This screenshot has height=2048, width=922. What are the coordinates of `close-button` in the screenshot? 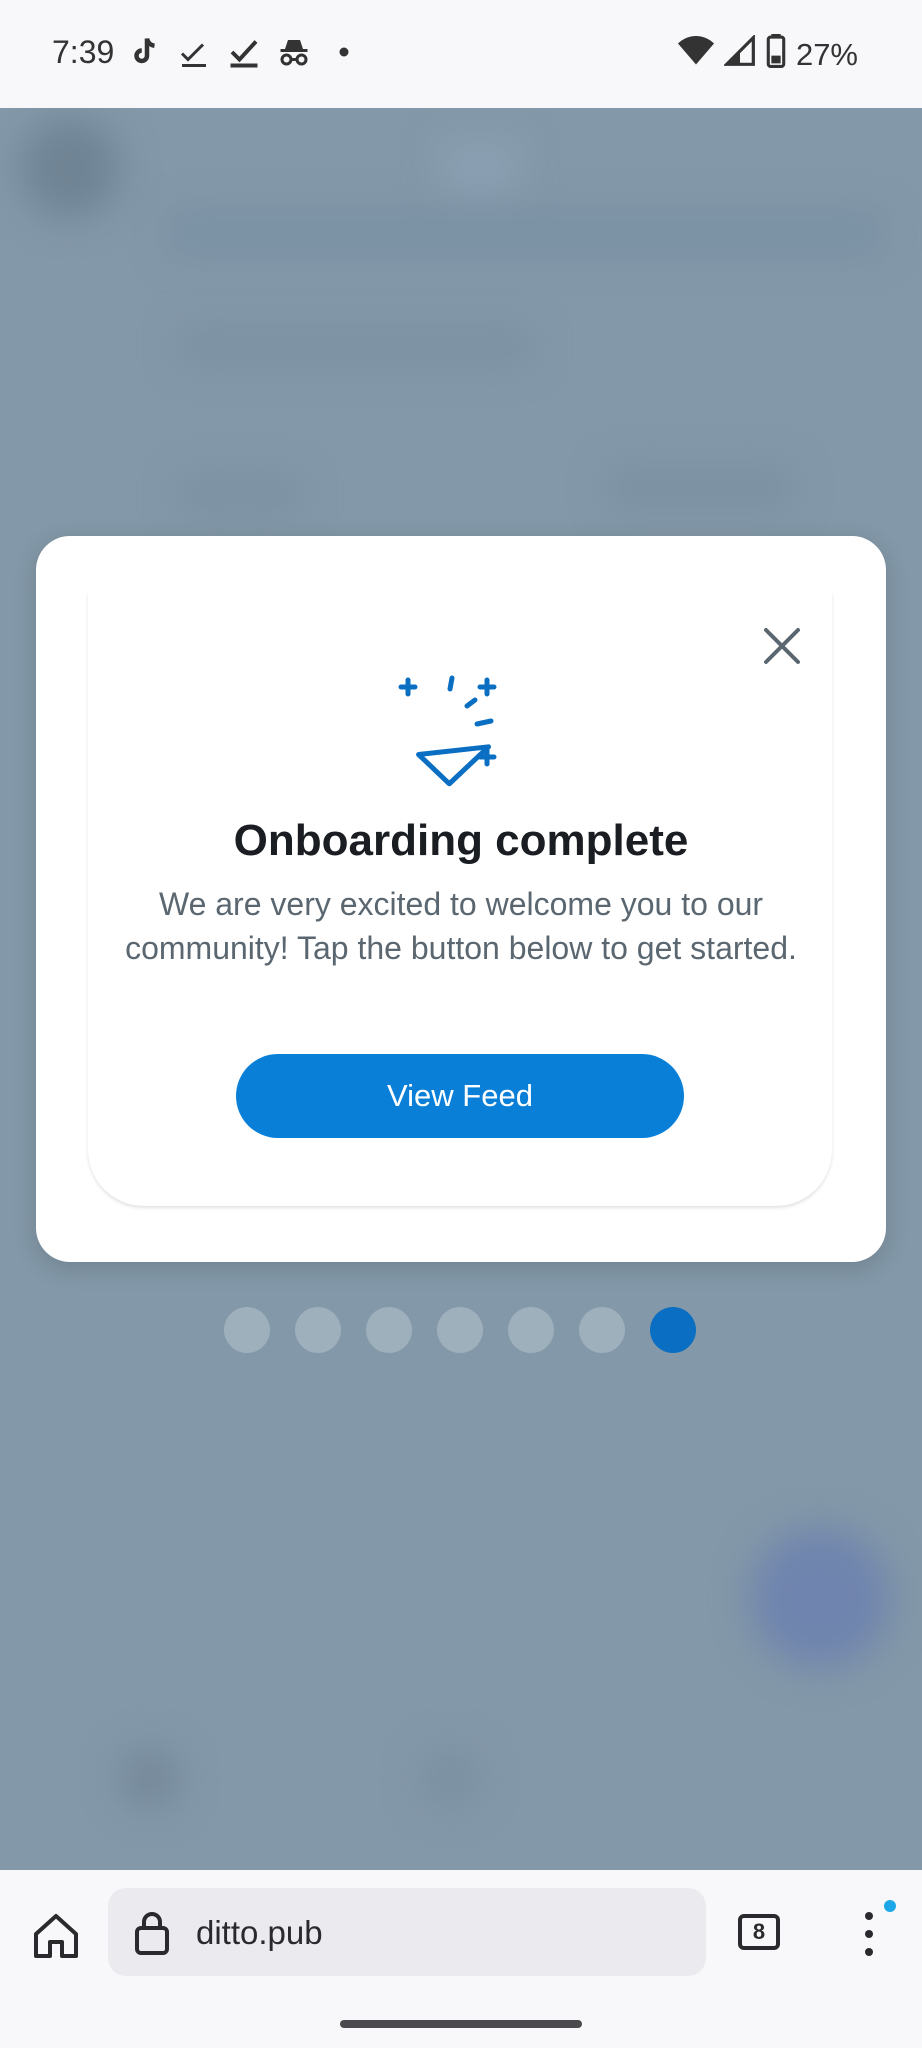 It's located at (782, 646).